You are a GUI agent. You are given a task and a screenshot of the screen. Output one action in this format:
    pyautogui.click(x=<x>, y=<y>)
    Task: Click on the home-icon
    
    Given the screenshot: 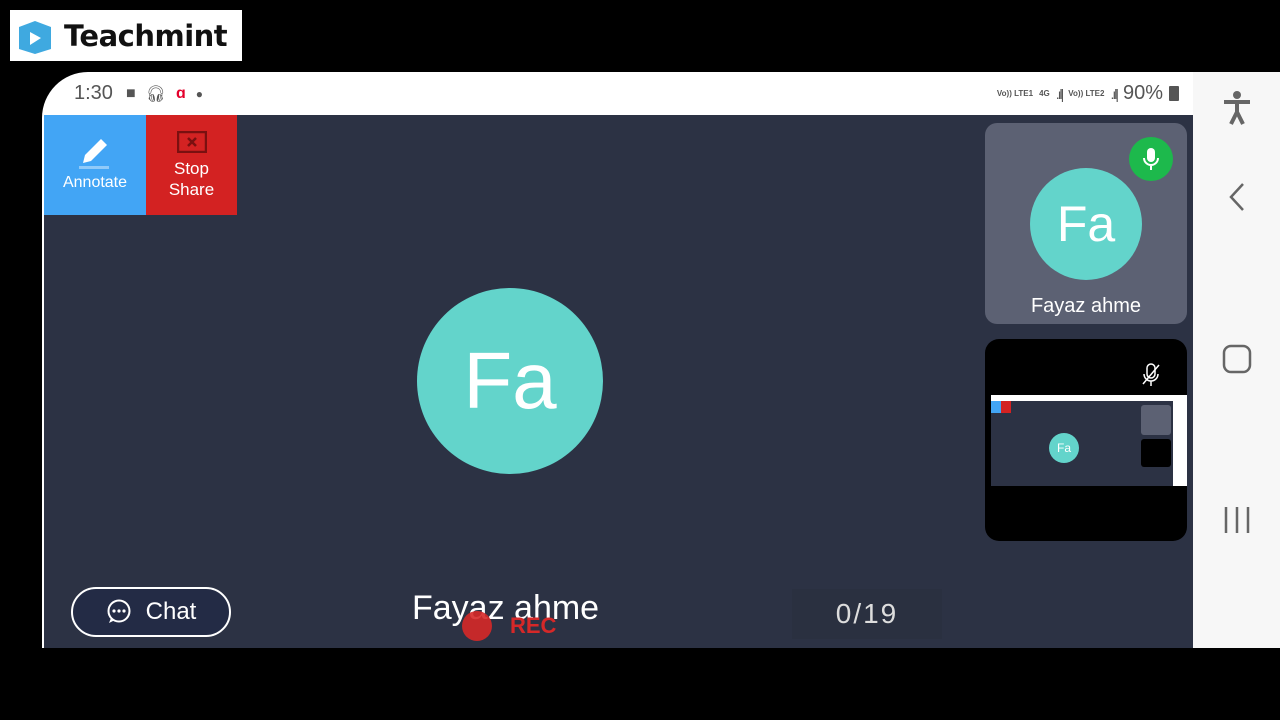 What is the action you would take?
    pyautogui.click(x=1236, y=359)
    